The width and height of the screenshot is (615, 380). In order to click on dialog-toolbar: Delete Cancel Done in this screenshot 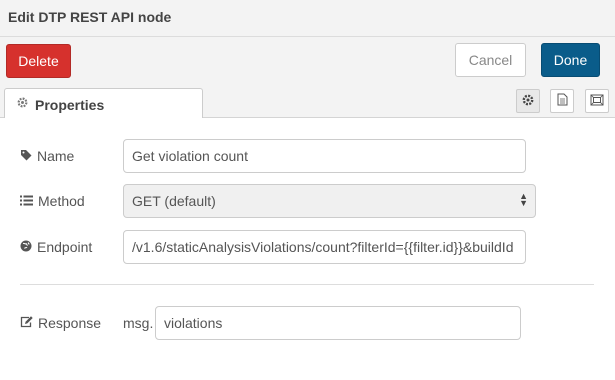, I will do `click(307, 61)`.